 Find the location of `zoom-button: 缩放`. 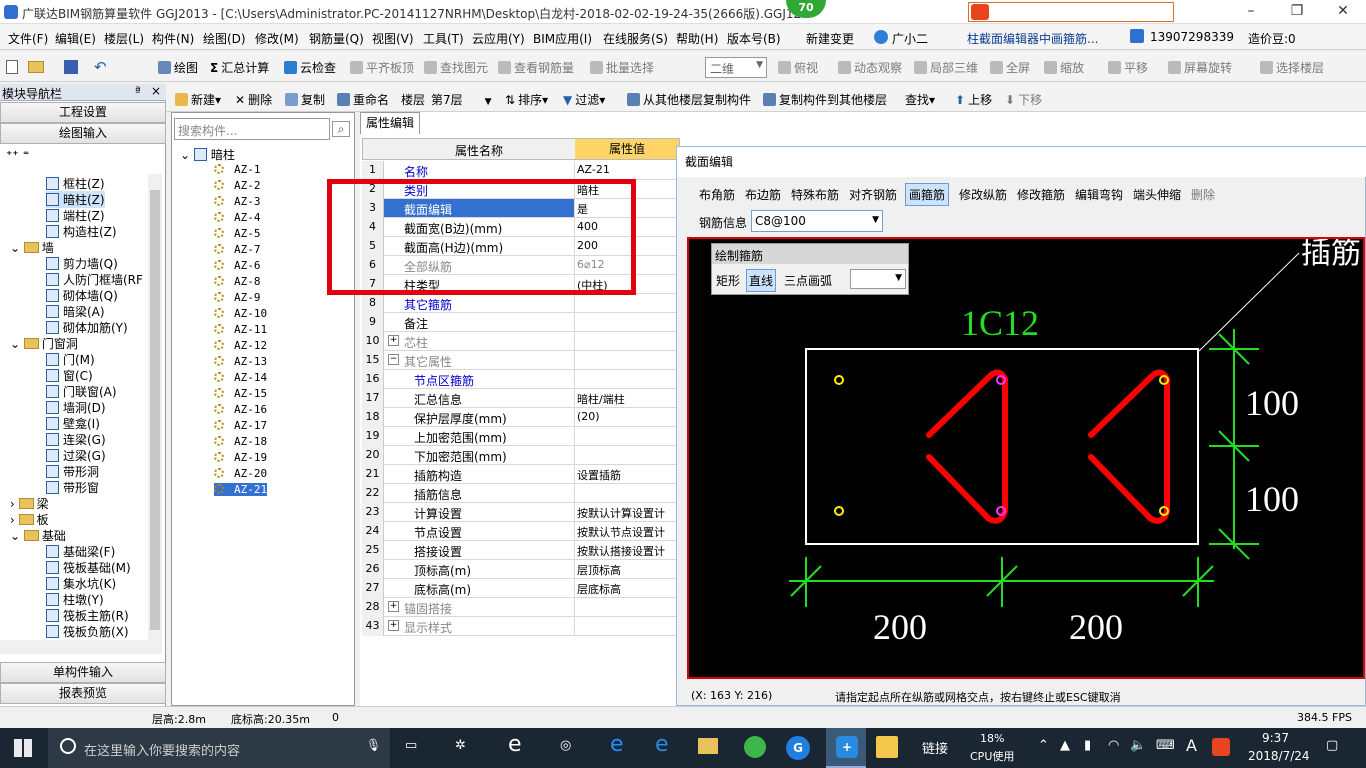

zoom-button: 缩放 is located at coordinates (1064, 67).